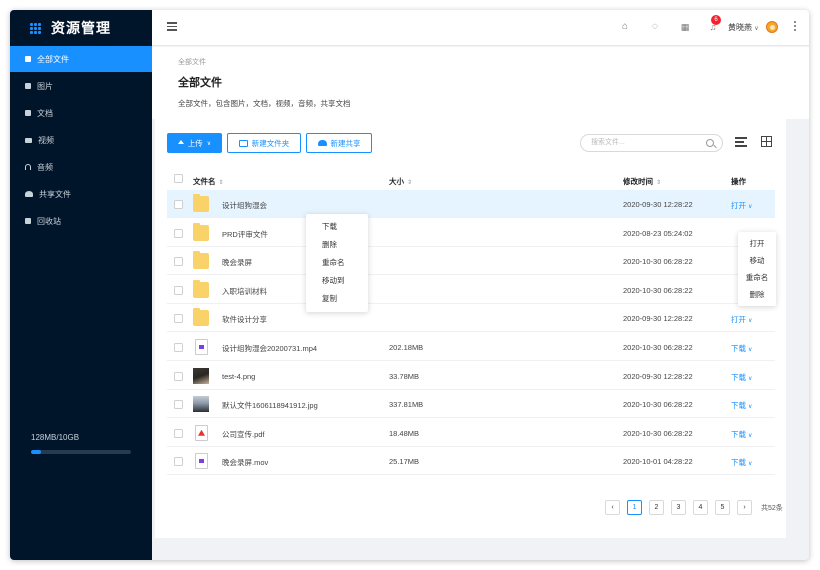  Describe the element at coordinates (471, 233) in the screenshot. I see `table-row: PRD评审文件 2020-08-23 05:24:02` at that location.